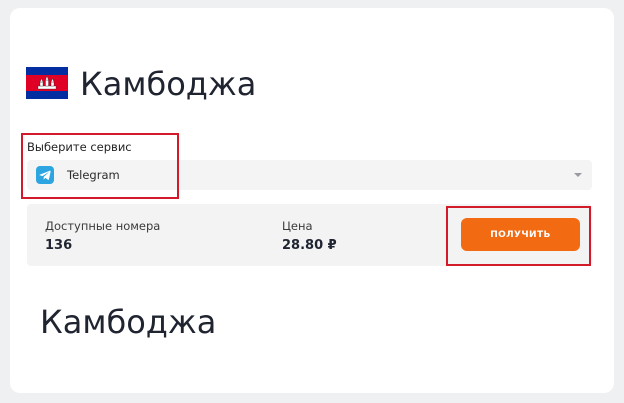 The image size is (624, 403). What do you see at coordinates (79, 147) in the screenshot?
I see `service-select-label: Выберите сервис` at bounding box center [79, 147].